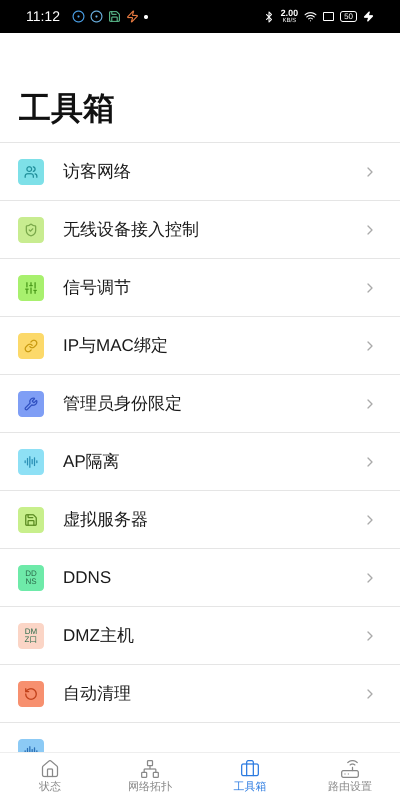 The image size is (400, 800). What do you see at coordinates (67, 108) in the screenshot?
I see `page-title: 工具箱` at bounding box center [67, 108].